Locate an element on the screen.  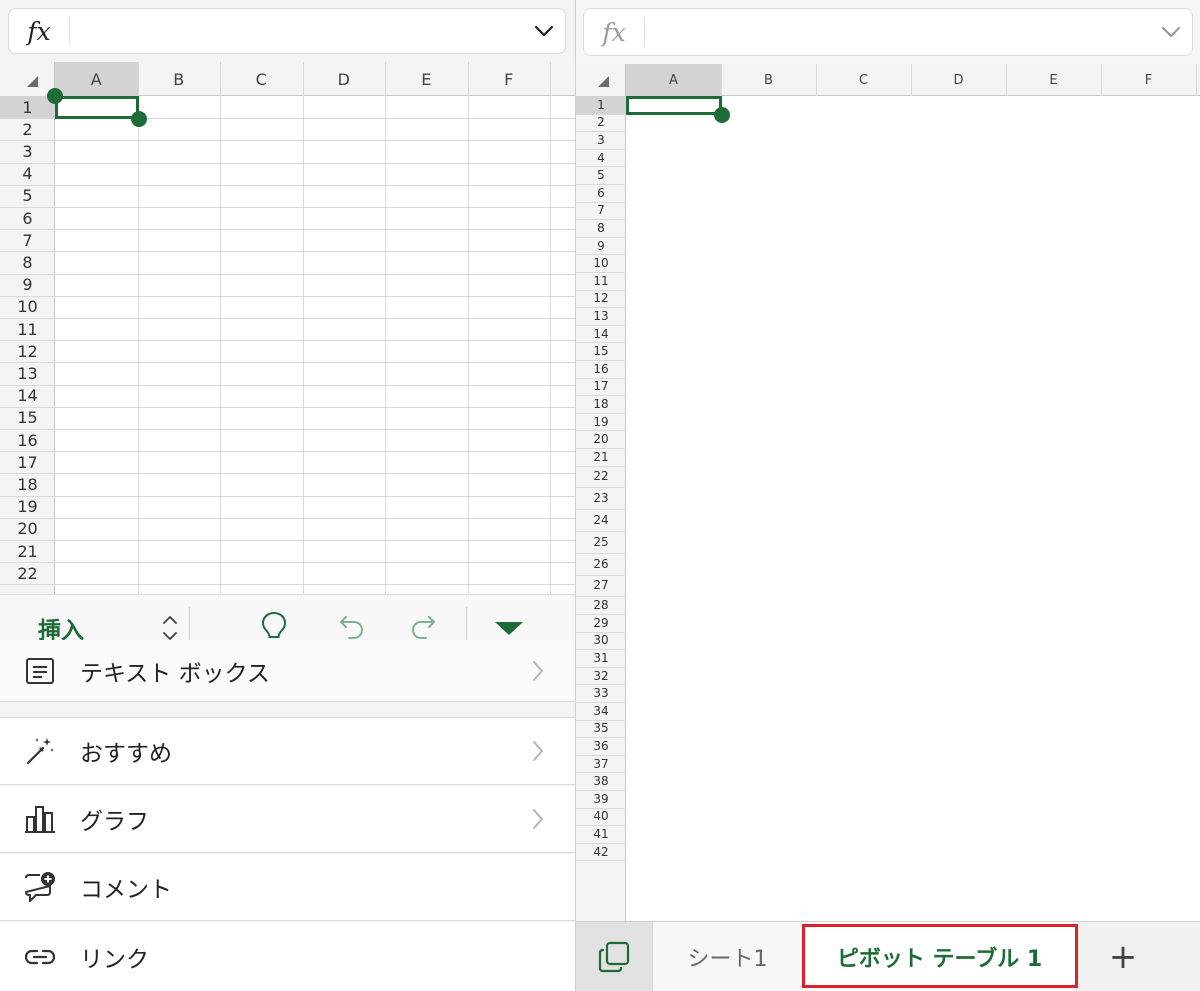
menu-item-comment: コメント is located at coordinates (287, 887).